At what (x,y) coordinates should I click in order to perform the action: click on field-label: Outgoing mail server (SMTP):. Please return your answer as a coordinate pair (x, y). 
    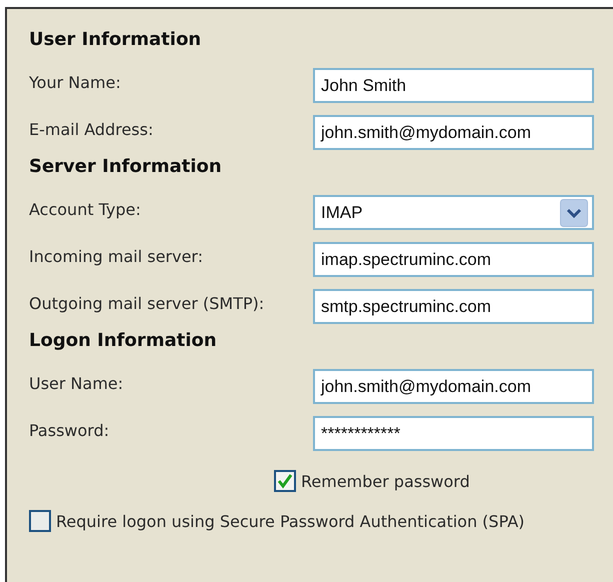
    Looking at the image, I should click on (147, 303).